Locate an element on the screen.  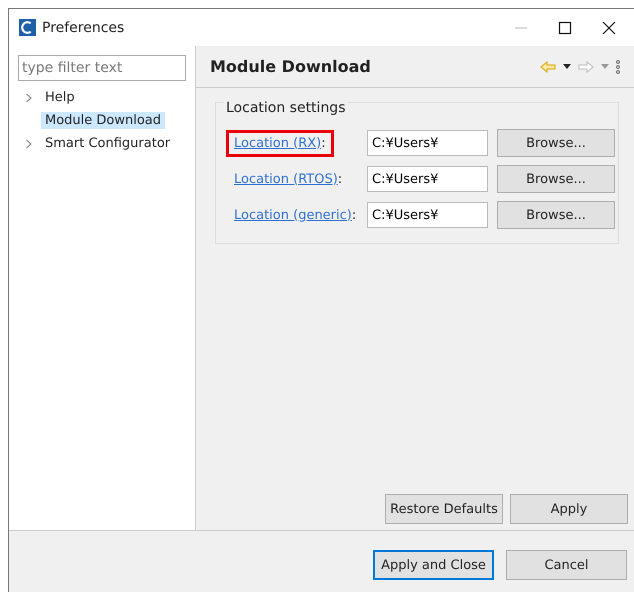
location-label: Location (RTOS): is located at coordinates (288, 179).